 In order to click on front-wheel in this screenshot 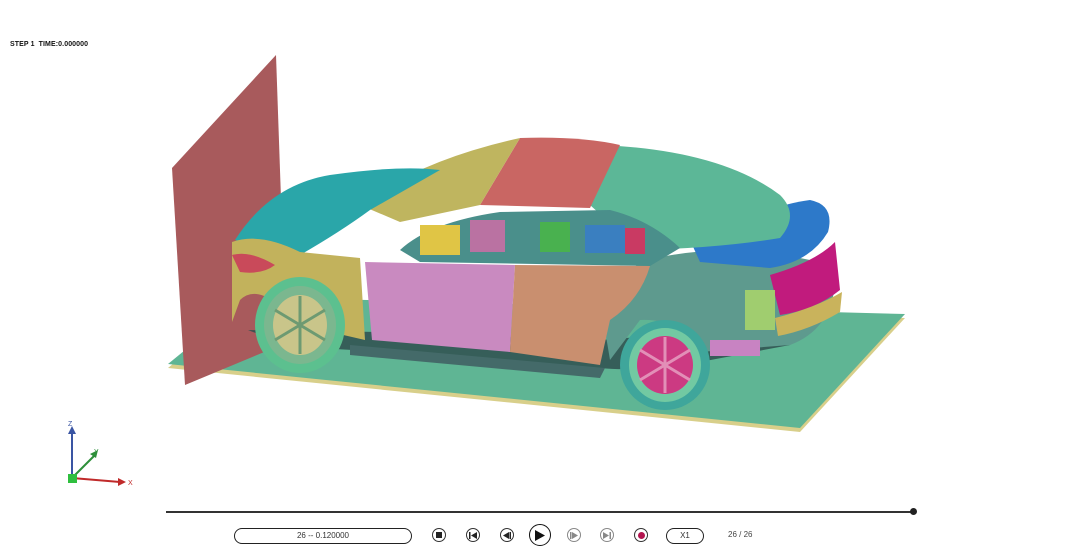, I will do `click(300, 325)`.